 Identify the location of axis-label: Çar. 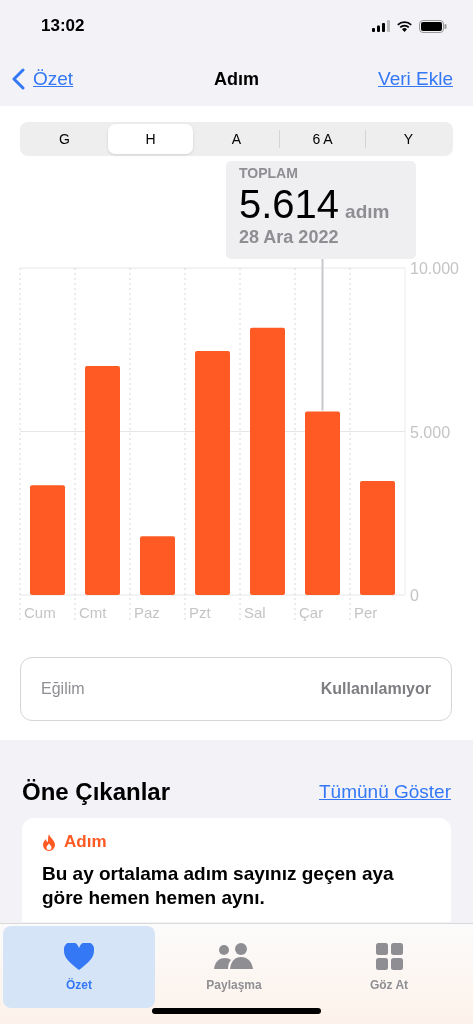
(311, 612).